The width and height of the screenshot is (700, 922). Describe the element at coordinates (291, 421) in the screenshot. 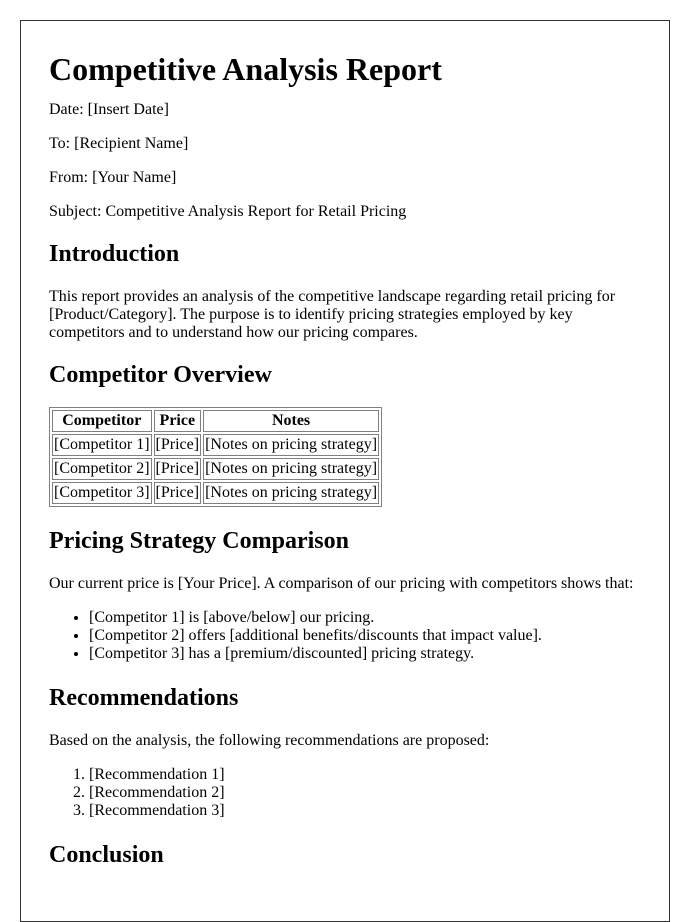

I see `header-notes: Notes` at that location.